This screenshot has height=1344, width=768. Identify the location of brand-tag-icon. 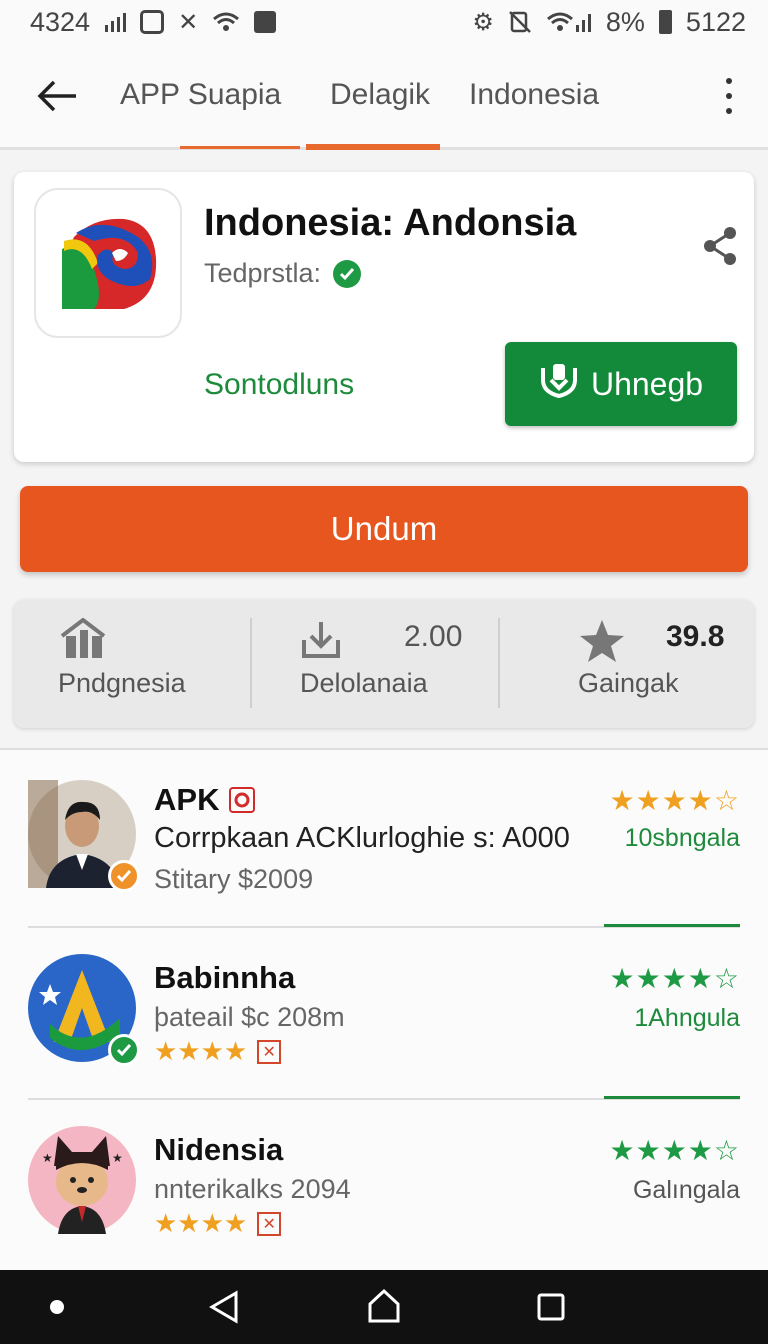
(242, 800).